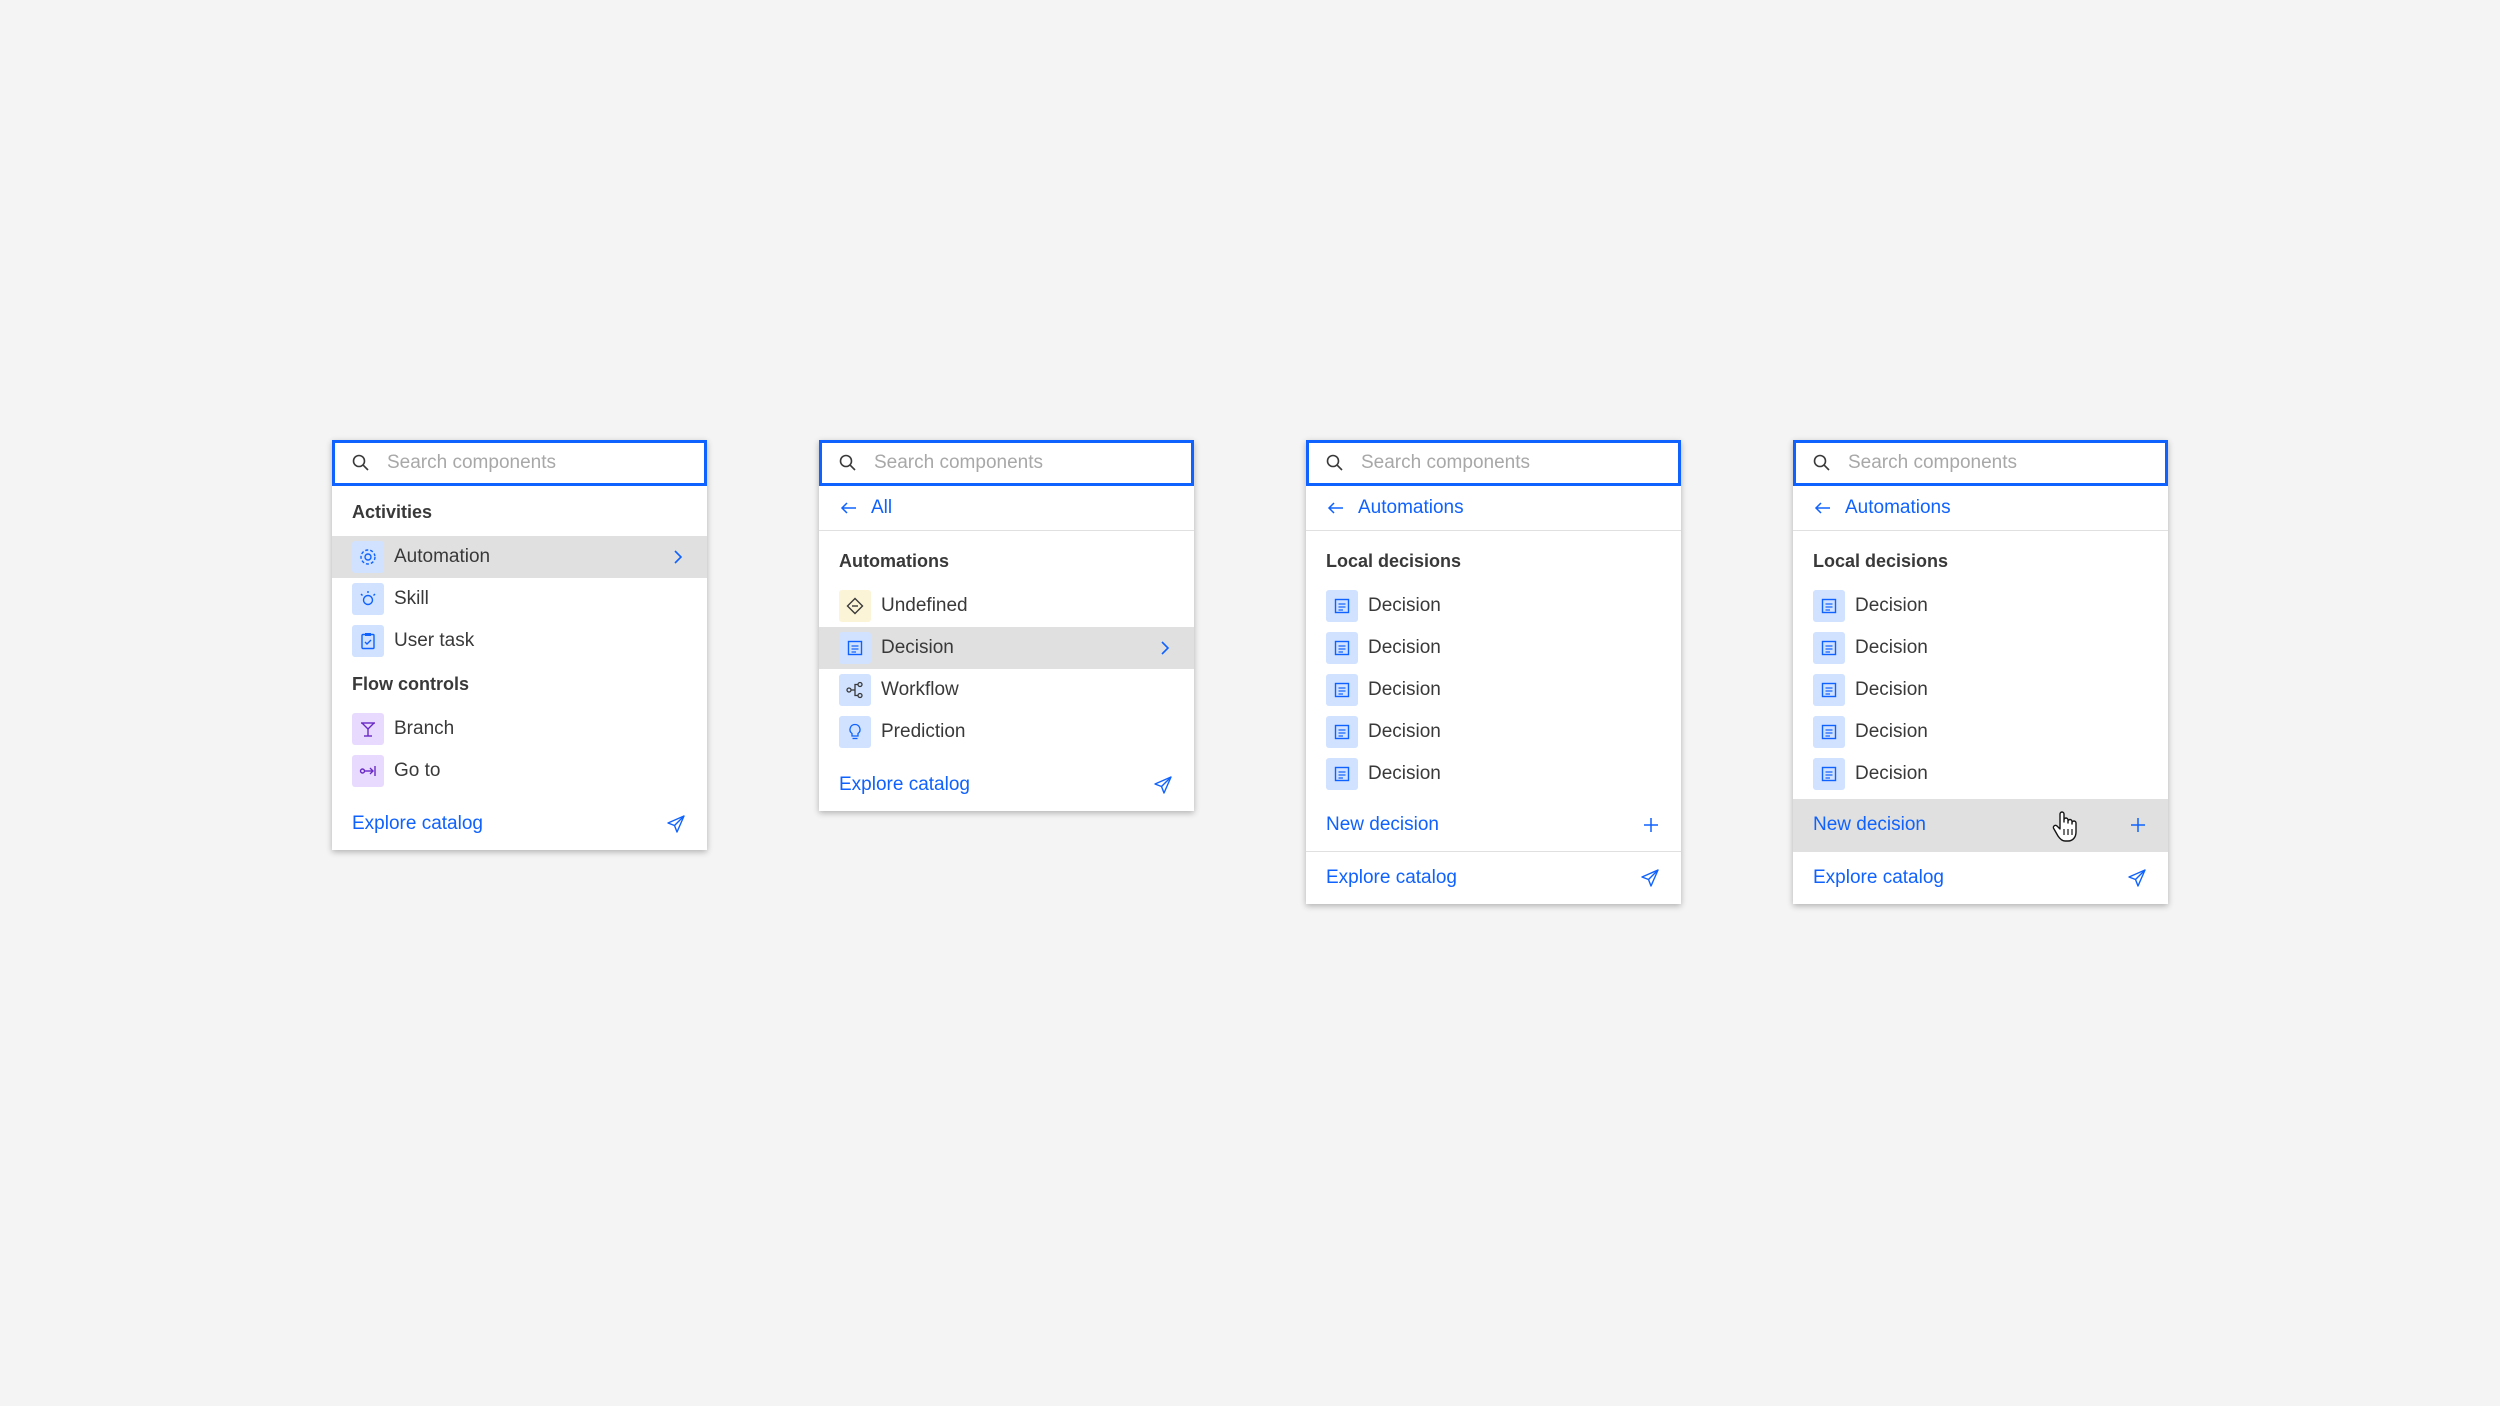  Describe the element at coordinates (855, 606) in the screenshot. I see `undefined-icon` at that location.